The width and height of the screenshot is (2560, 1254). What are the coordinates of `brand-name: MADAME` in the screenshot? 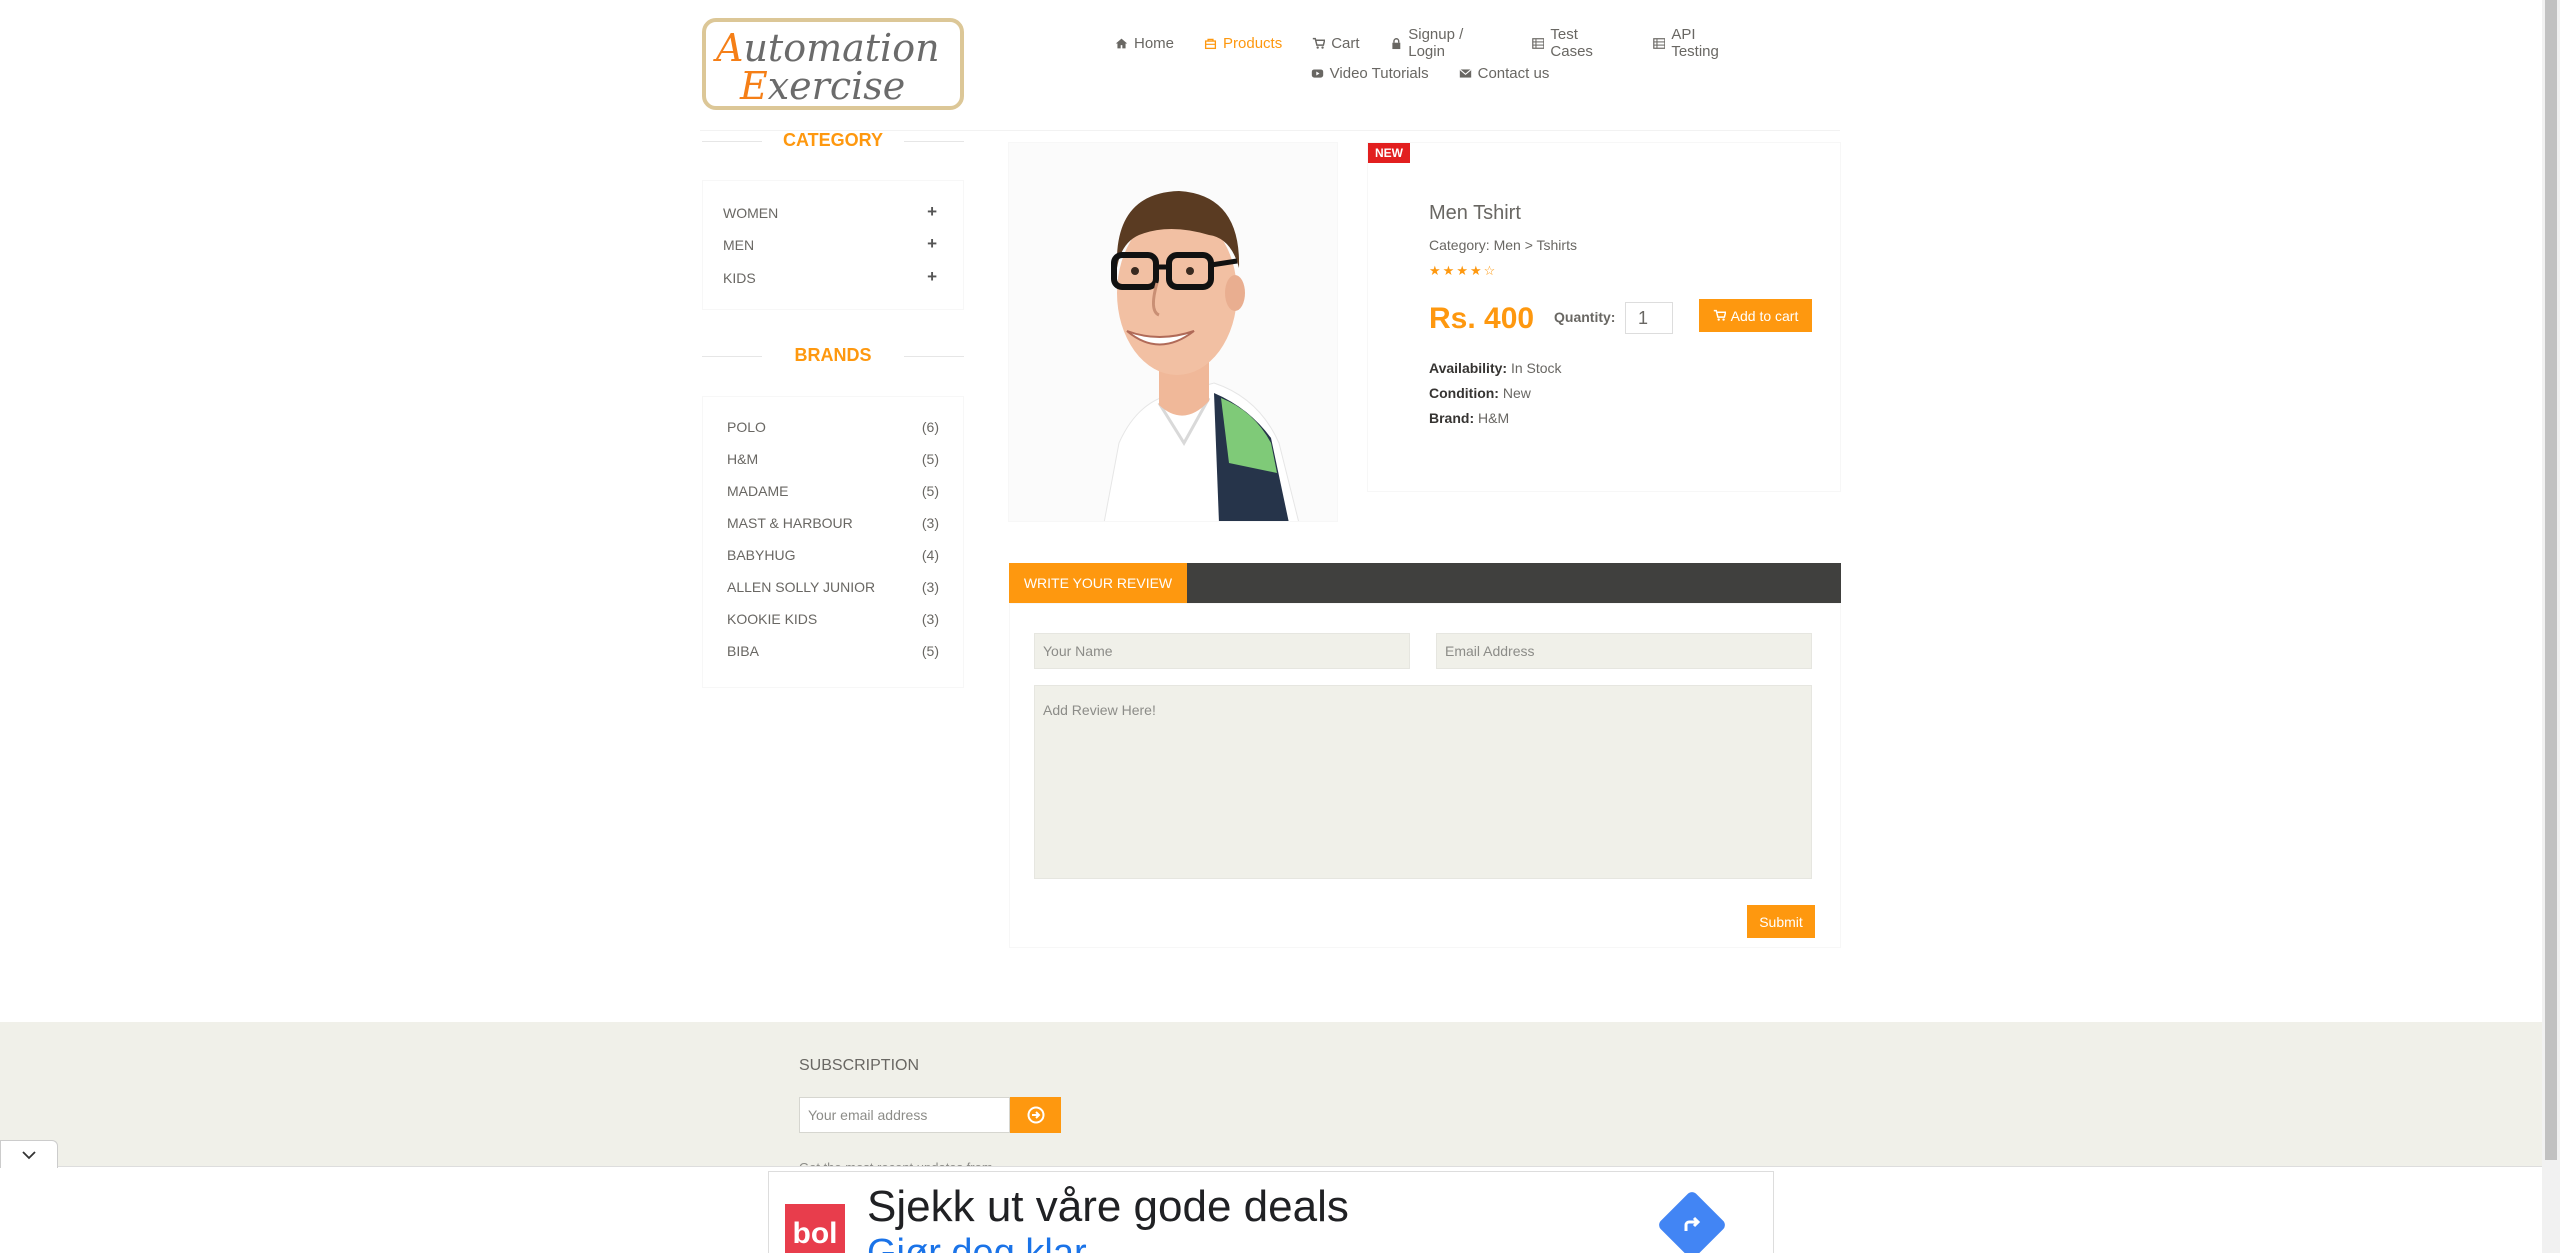 It's located at (758, 491).